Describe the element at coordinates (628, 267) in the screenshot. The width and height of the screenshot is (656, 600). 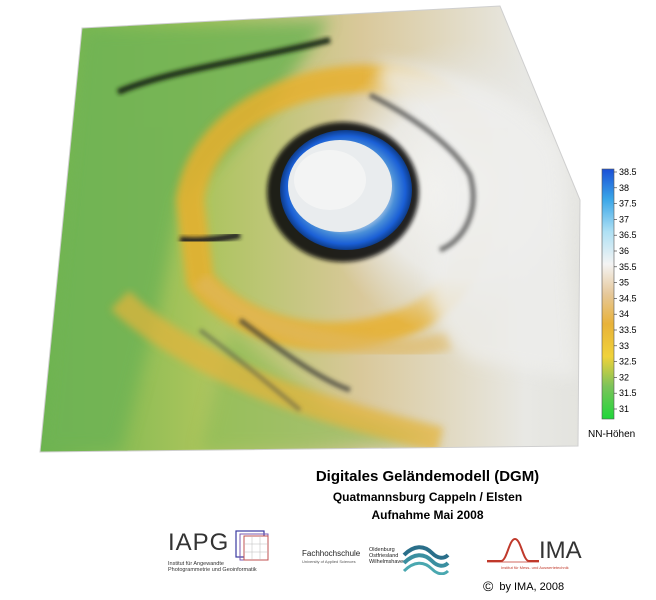
I see `legend-label: 35.5` at that location.